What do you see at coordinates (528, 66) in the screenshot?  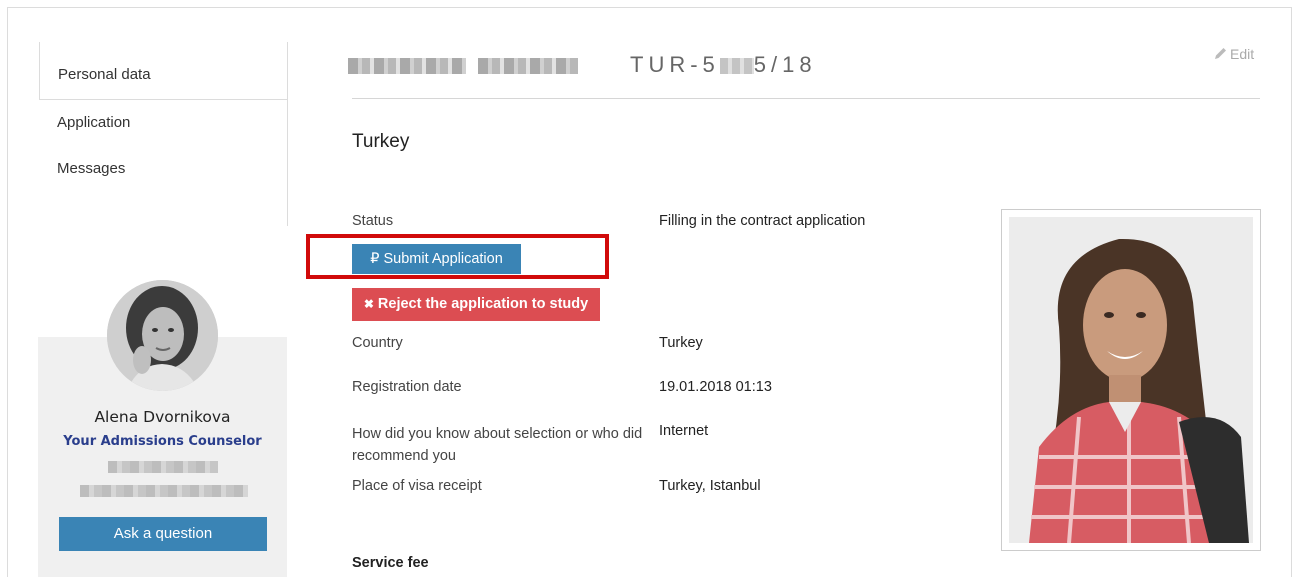 I see `applicant-surname-redacted` at bounding box center [528, 66].